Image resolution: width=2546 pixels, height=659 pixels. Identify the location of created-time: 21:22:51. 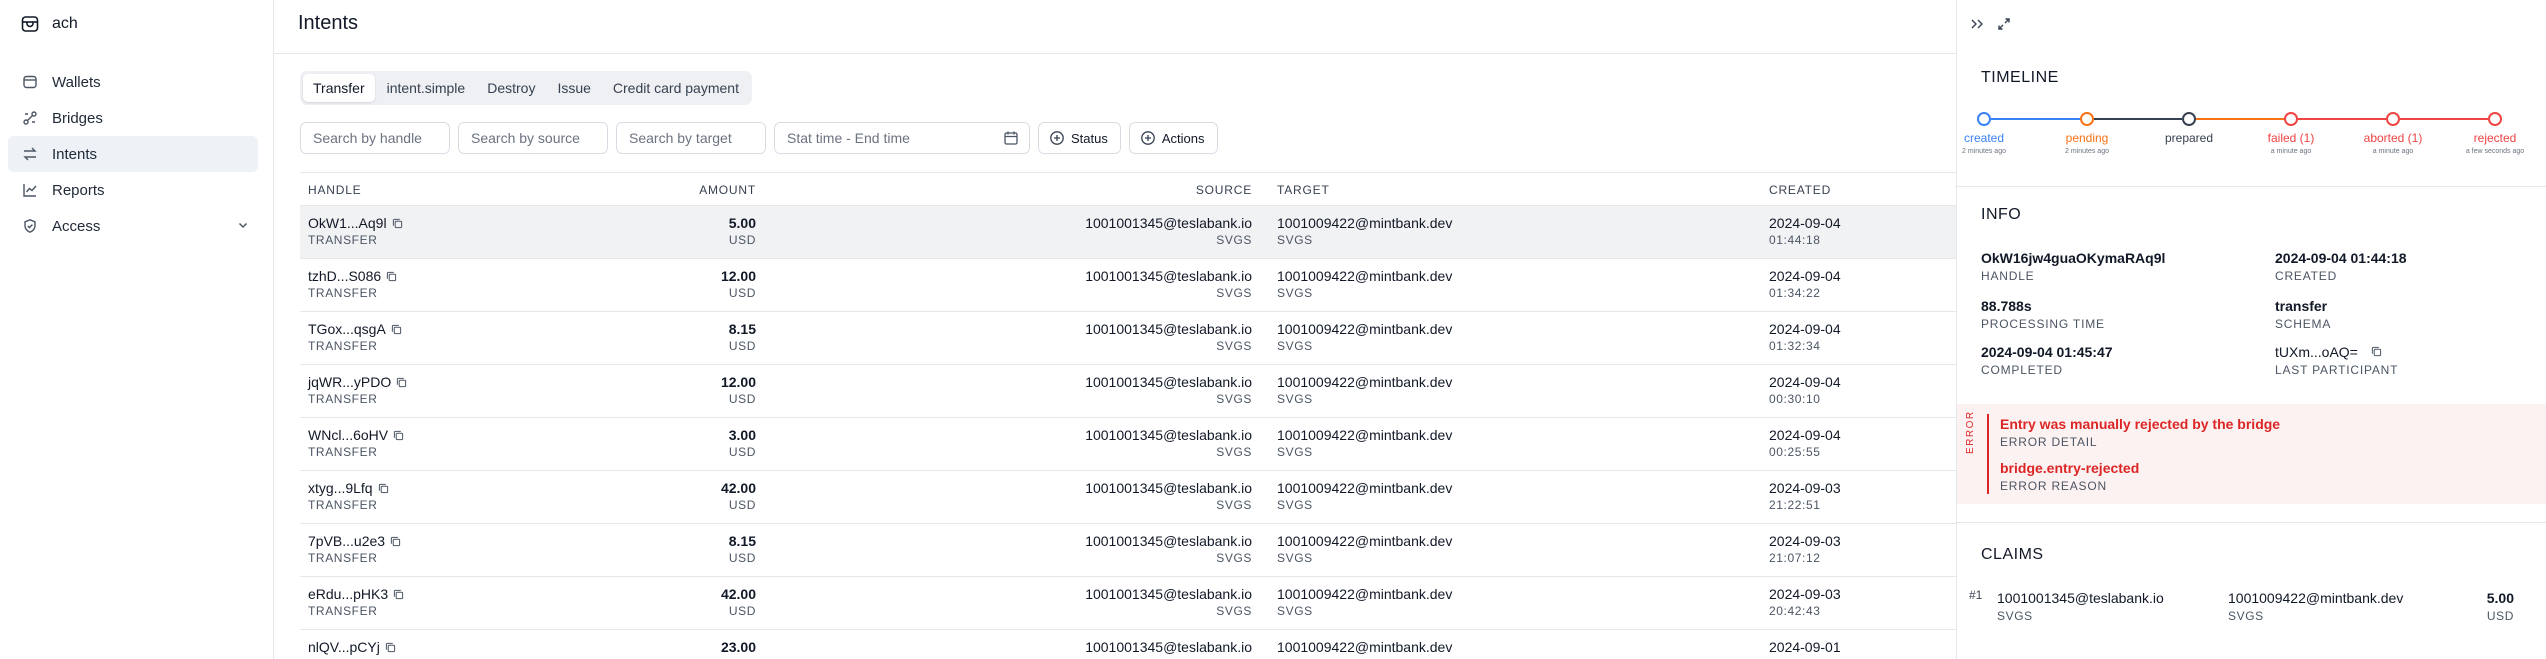
(1795, 505).